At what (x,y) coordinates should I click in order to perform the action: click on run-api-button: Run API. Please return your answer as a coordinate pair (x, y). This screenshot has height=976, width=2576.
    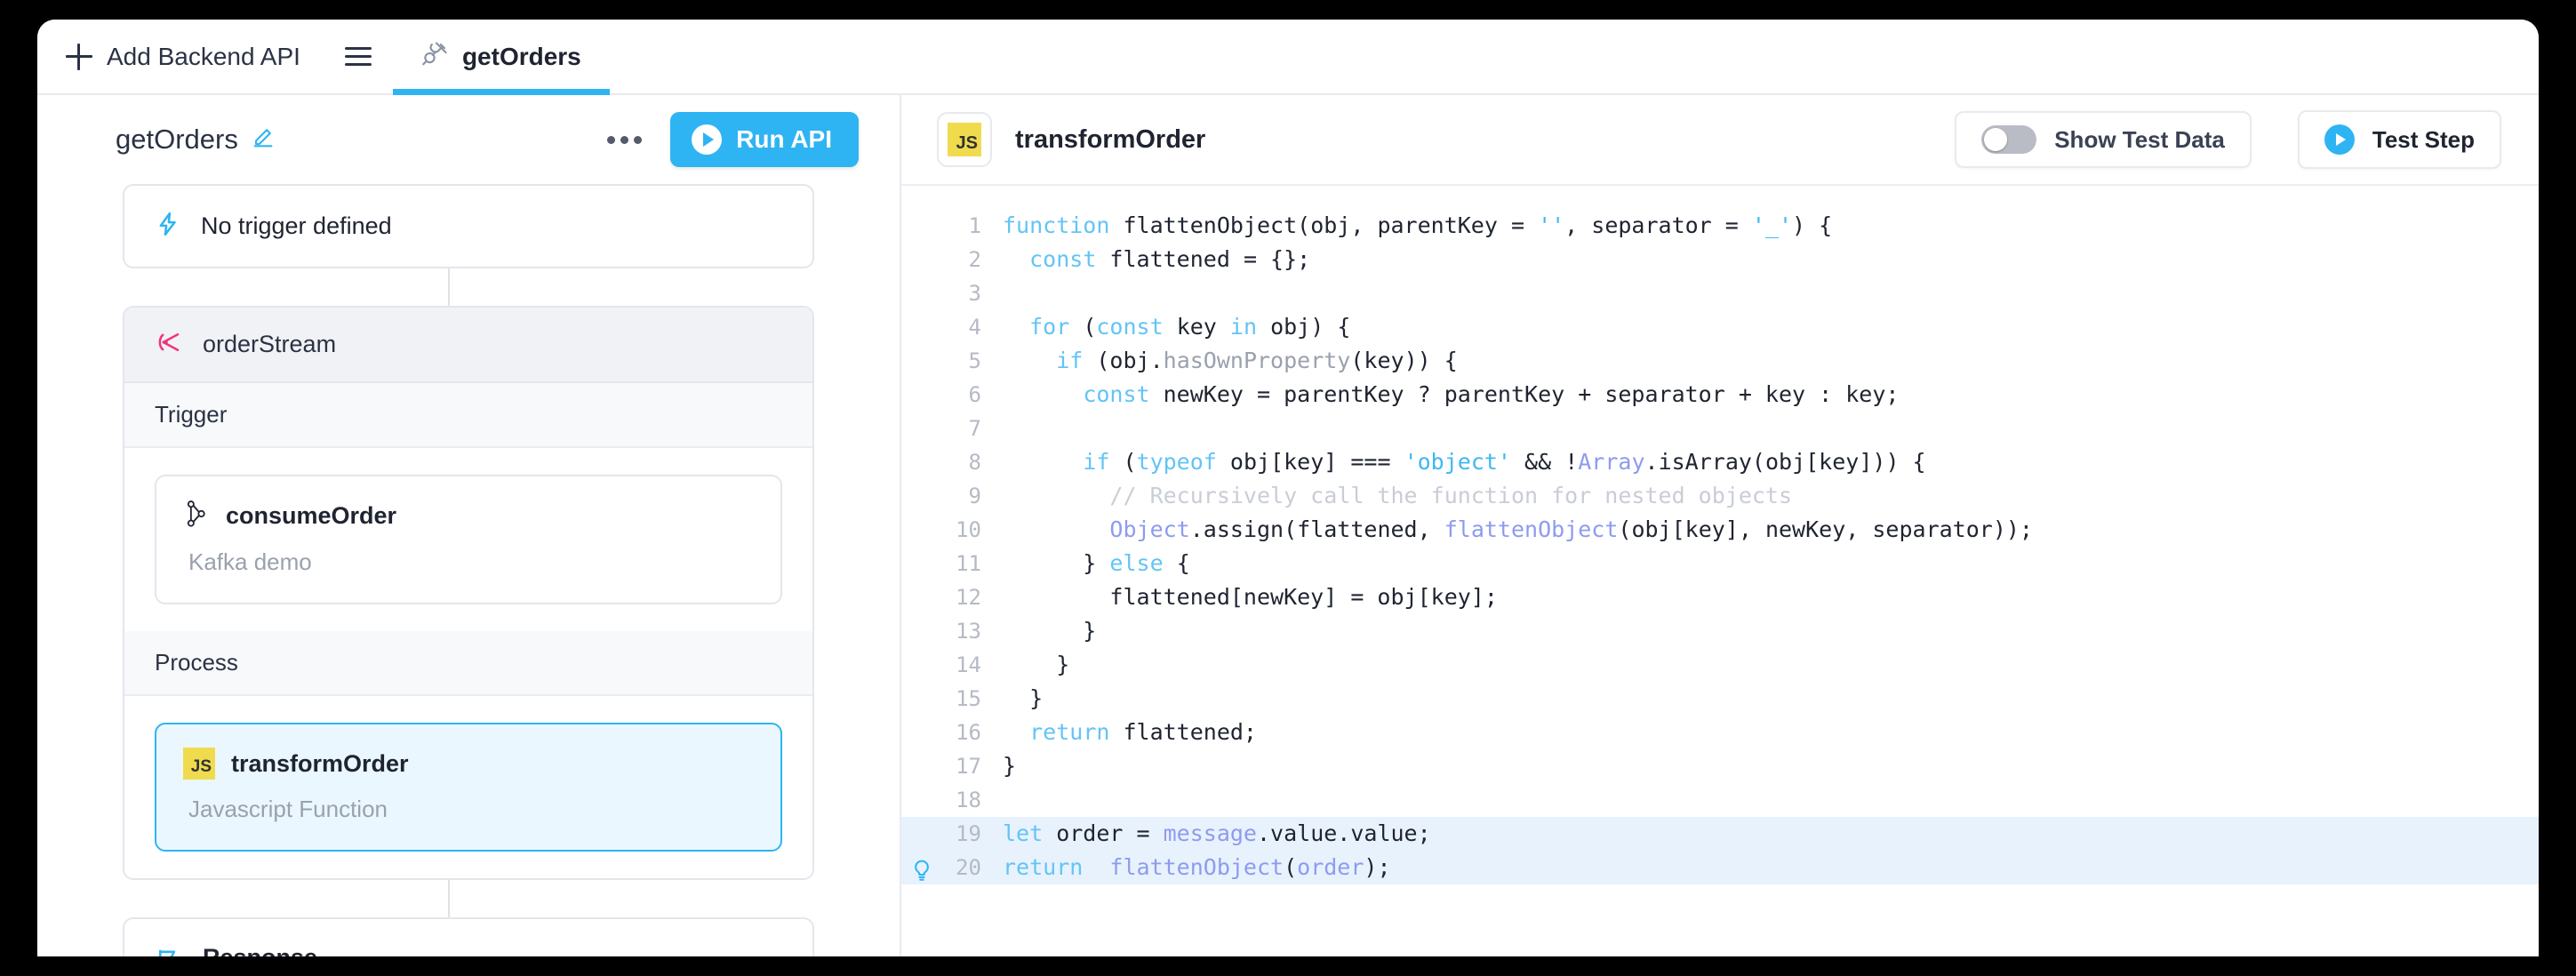
    Looking at the image, I should click on (764, 139).